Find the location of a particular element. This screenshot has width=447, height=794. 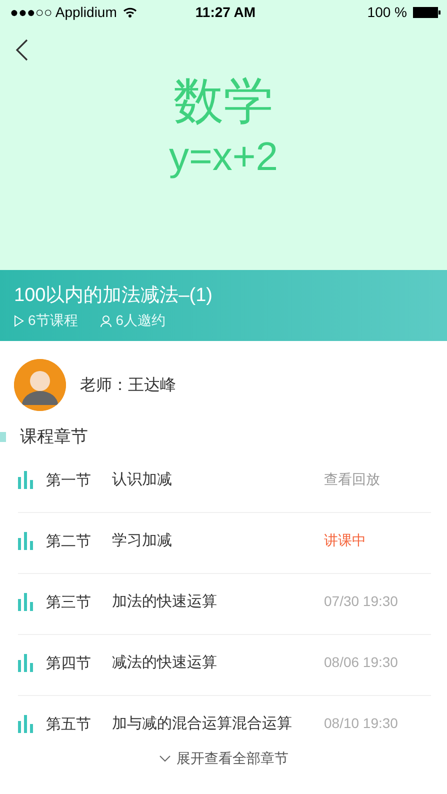

battery-icon is located at coordinates (427, 12).